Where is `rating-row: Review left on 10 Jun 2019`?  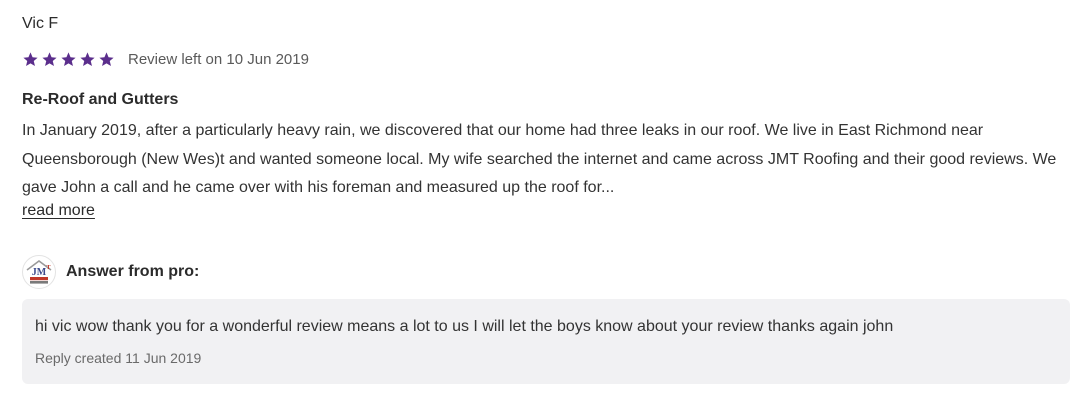 rating-row: Review left on 10 Jun 2019 is located at coordinates (165, 59).